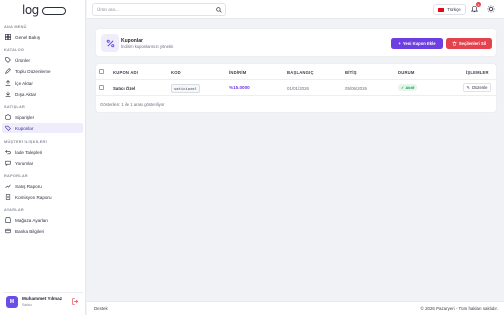 This screenshot has height=315, width=504. What do you see at coordinates (42, 83) in the screenshot?
I see `sidebar-item-import: İçe Aktar` at bounding box center [42, 83].